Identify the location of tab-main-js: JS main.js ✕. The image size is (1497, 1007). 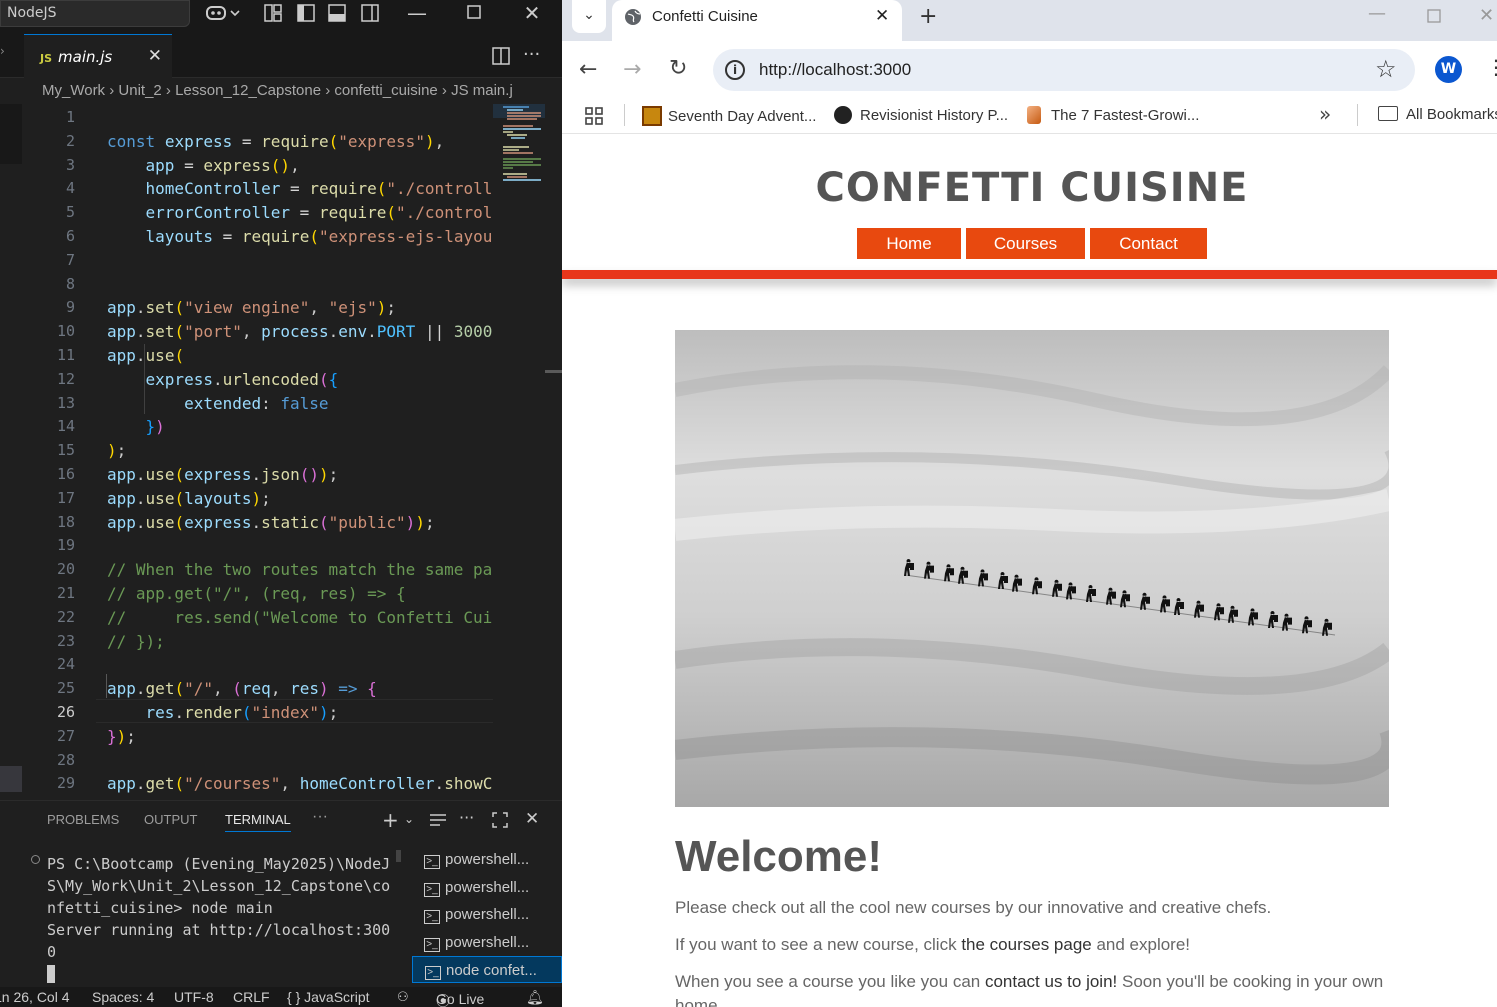
(98, 56).